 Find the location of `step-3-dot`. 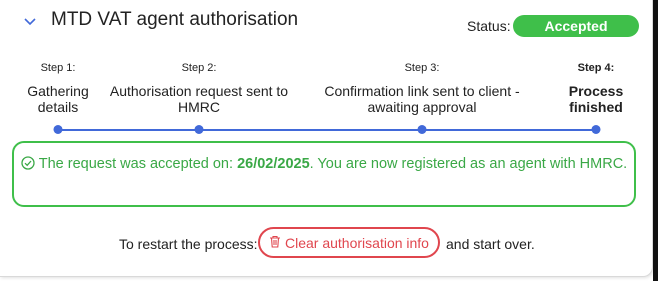

step-3-dot is located at coordinates (422, 129).